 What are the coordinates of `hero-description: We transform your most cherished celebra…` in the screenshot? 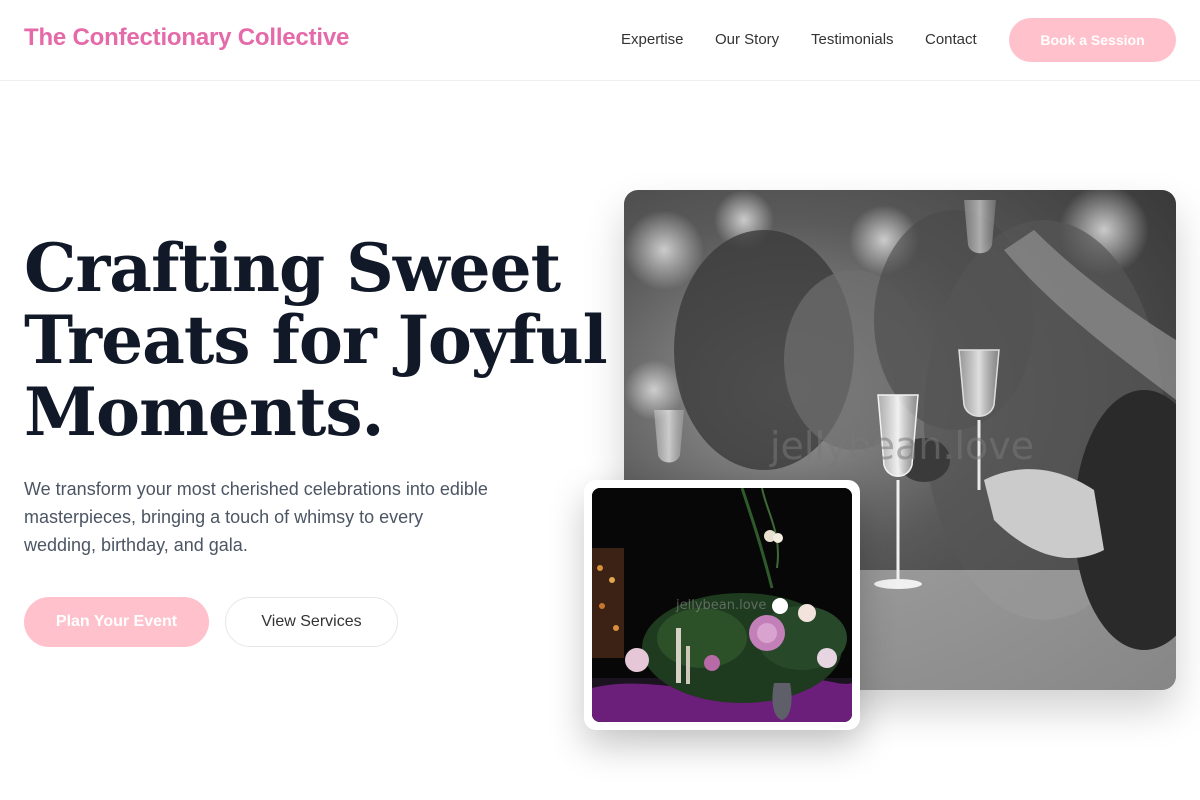 It's located at (284, 517).